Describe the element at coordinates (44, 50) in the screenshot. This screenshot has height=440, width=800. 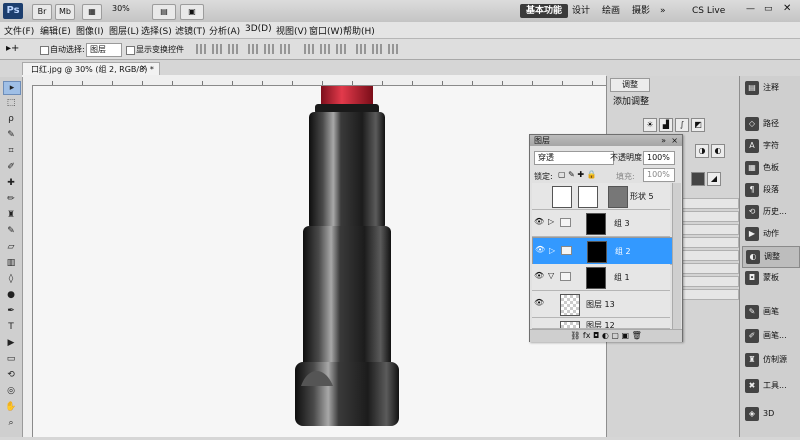
I see `auto-select-checkbox` at that location.